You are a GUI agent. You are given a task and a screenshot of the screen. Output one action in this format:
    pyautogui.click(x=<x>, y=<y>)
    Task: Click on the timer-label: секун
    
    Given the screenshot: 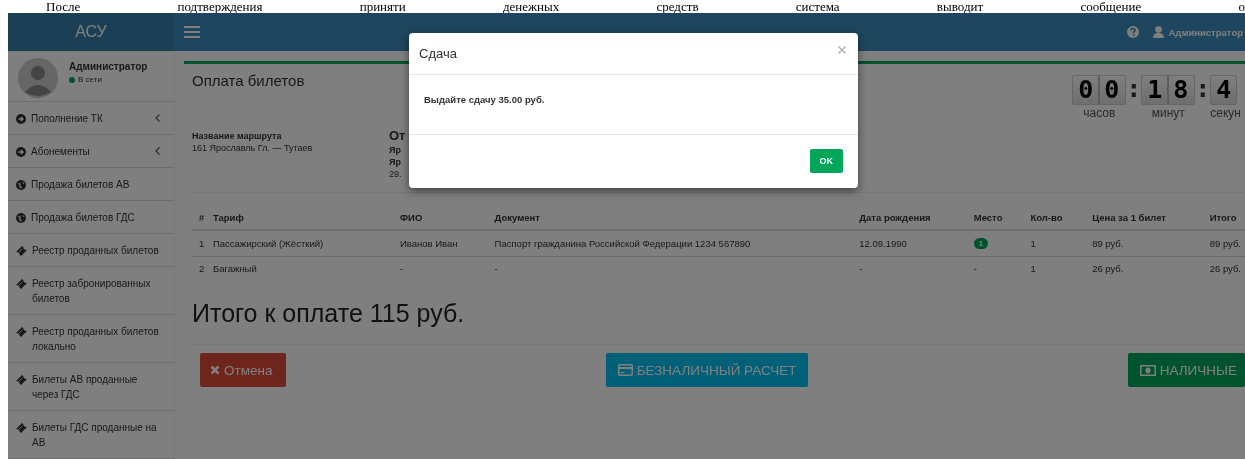 What is the action you would take?
    pyautogui.click(x=1225, y=113)
    